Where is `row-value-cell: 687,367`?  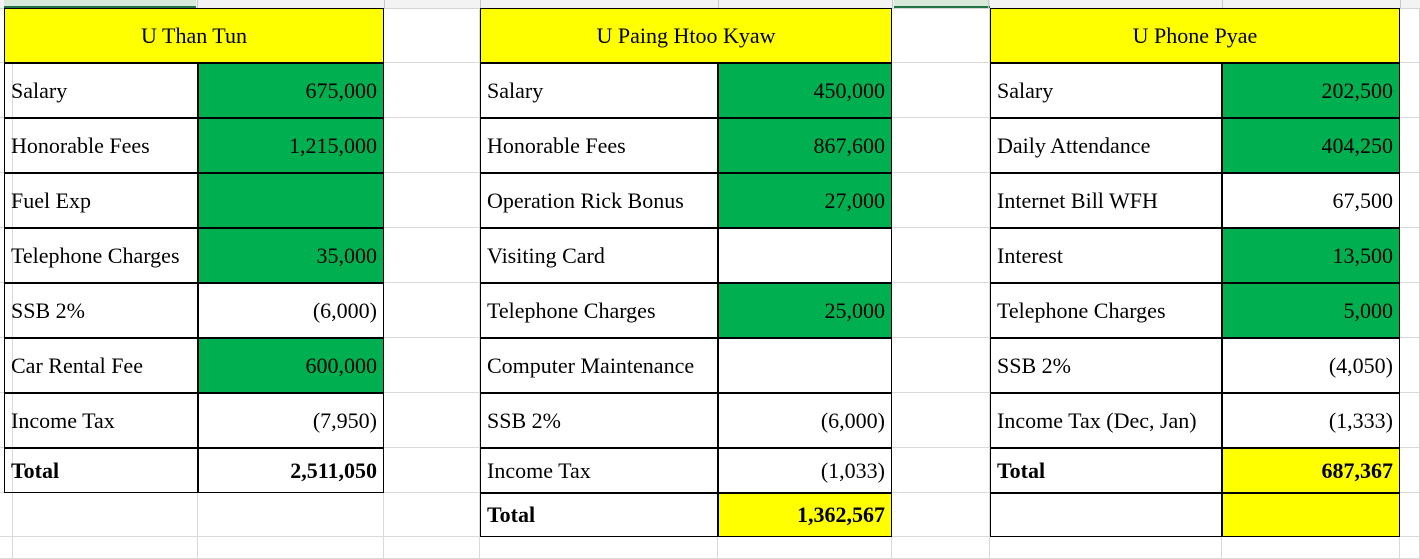 row-value-cell: 687,367 is located at coordinates (1311, 470).